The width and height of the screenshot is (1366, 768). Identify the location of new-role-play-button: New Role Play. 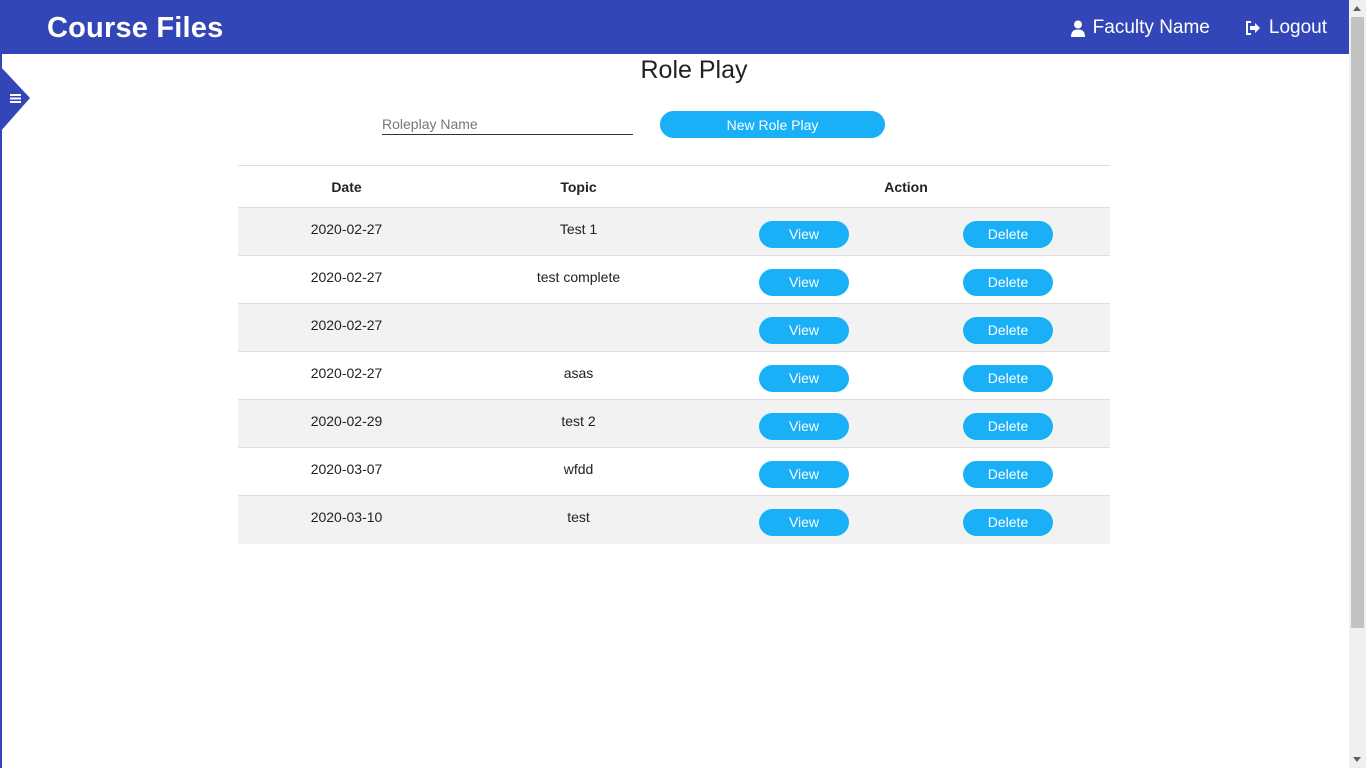
(772, 124).